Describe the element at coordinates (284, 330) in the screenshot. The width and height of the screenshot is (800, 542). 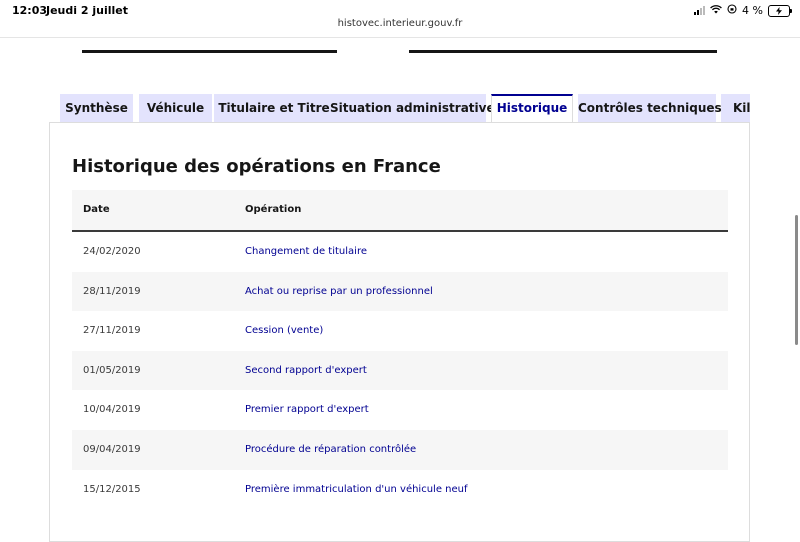
I see `row-operation-link: Cession (vente)` at that location.